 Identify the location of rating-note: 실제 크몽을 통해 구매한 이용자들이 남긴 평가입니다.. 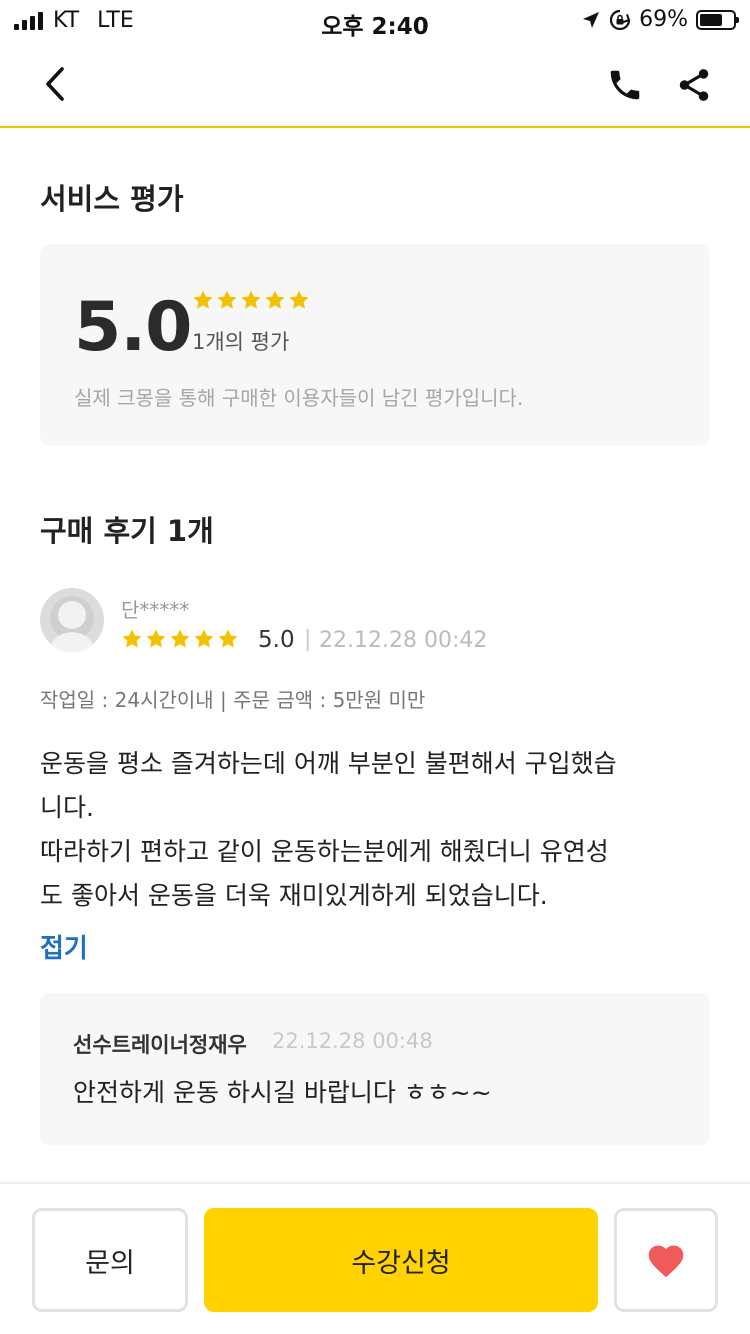
(299, 398).